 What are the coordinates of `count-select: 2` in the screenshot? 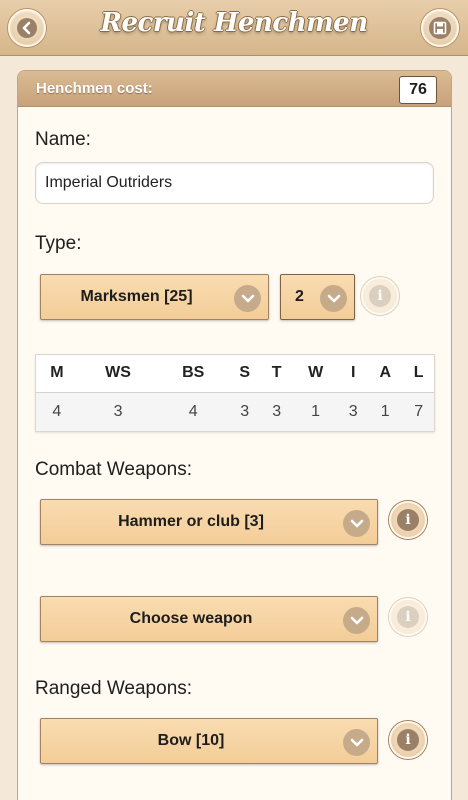 It's located at (317, 297).